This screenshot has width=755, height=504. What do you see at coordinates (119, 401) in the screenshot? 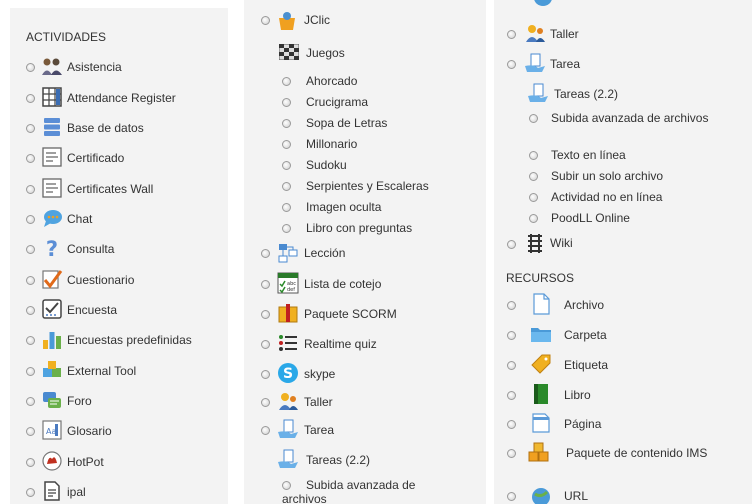
I see `activity-option-foro: Foro` at bounding box center [119, 401].